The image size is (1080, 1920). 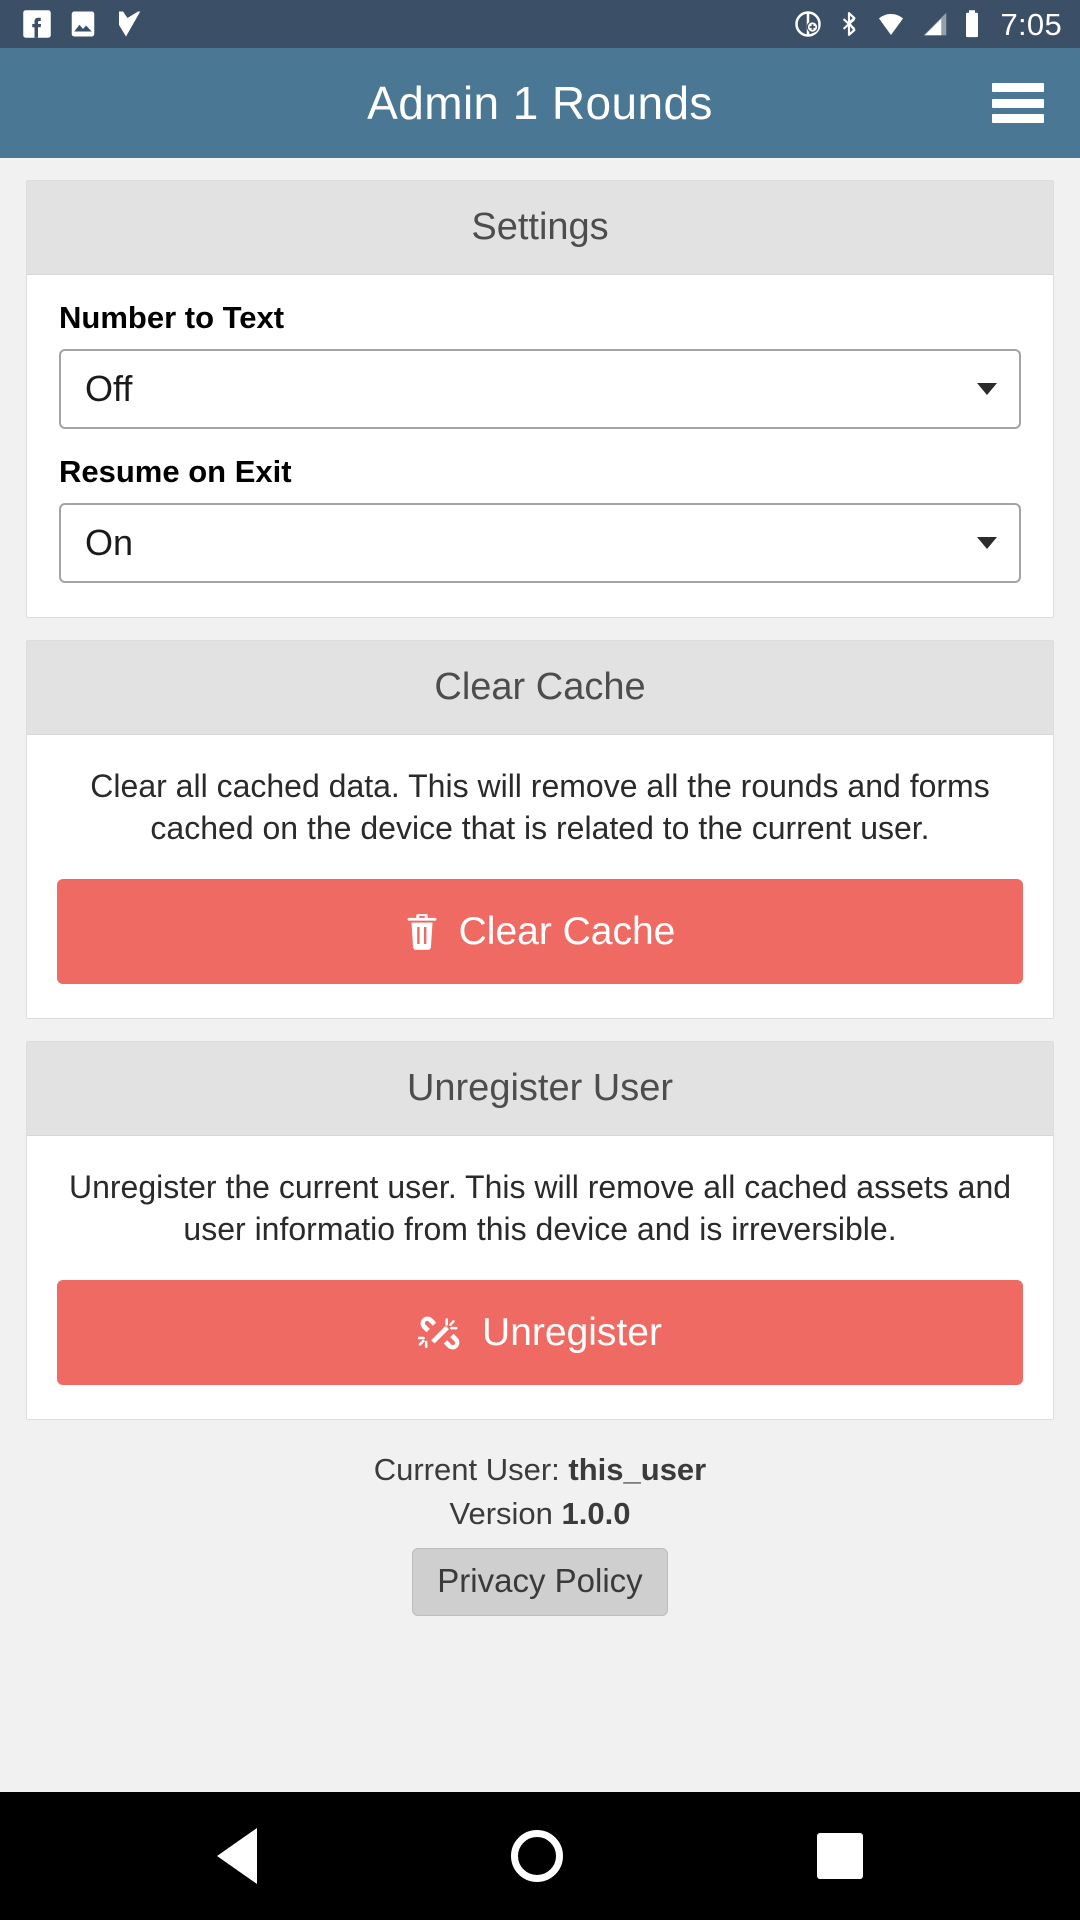 I want to click on unregister-button: Unregister, so click(x=540, y=1332).